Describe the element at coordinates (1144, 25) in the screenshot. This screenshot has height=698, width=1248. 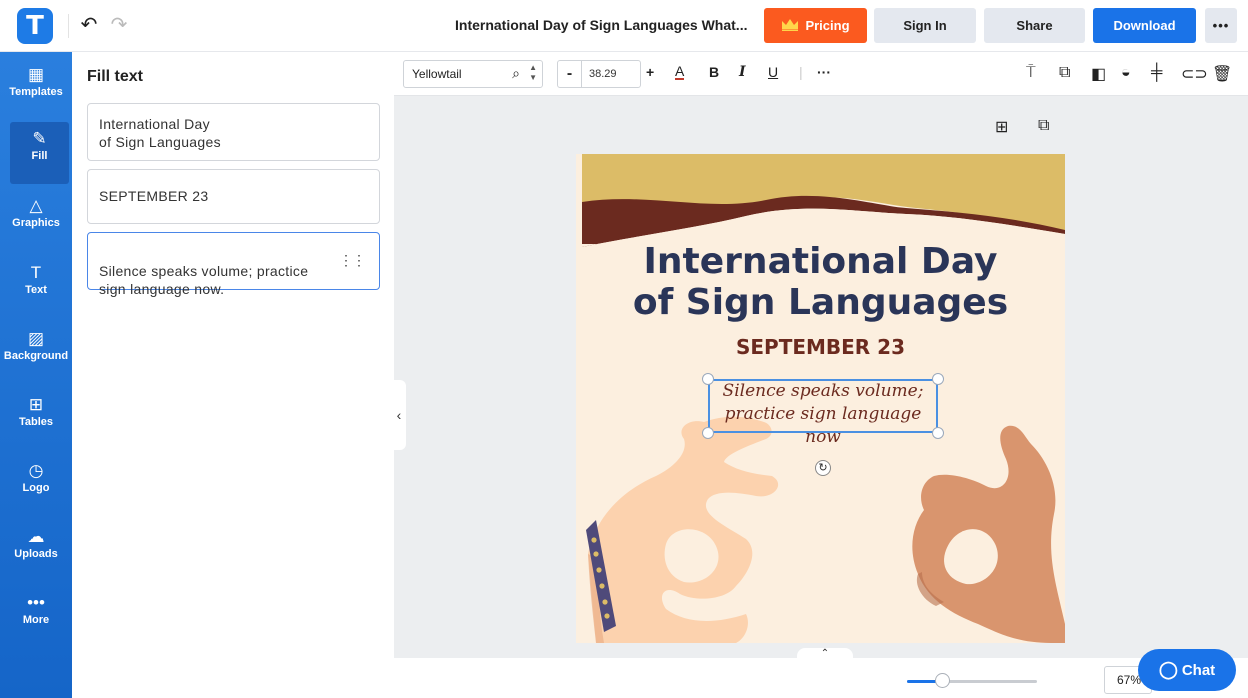
I see `download-button: Download` at that location.